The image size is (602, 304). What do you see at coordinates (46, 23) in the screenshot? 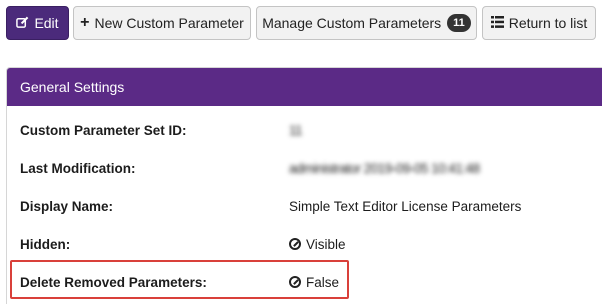
I see `edit-button-label: Edit` at bounding box center [46, 23].